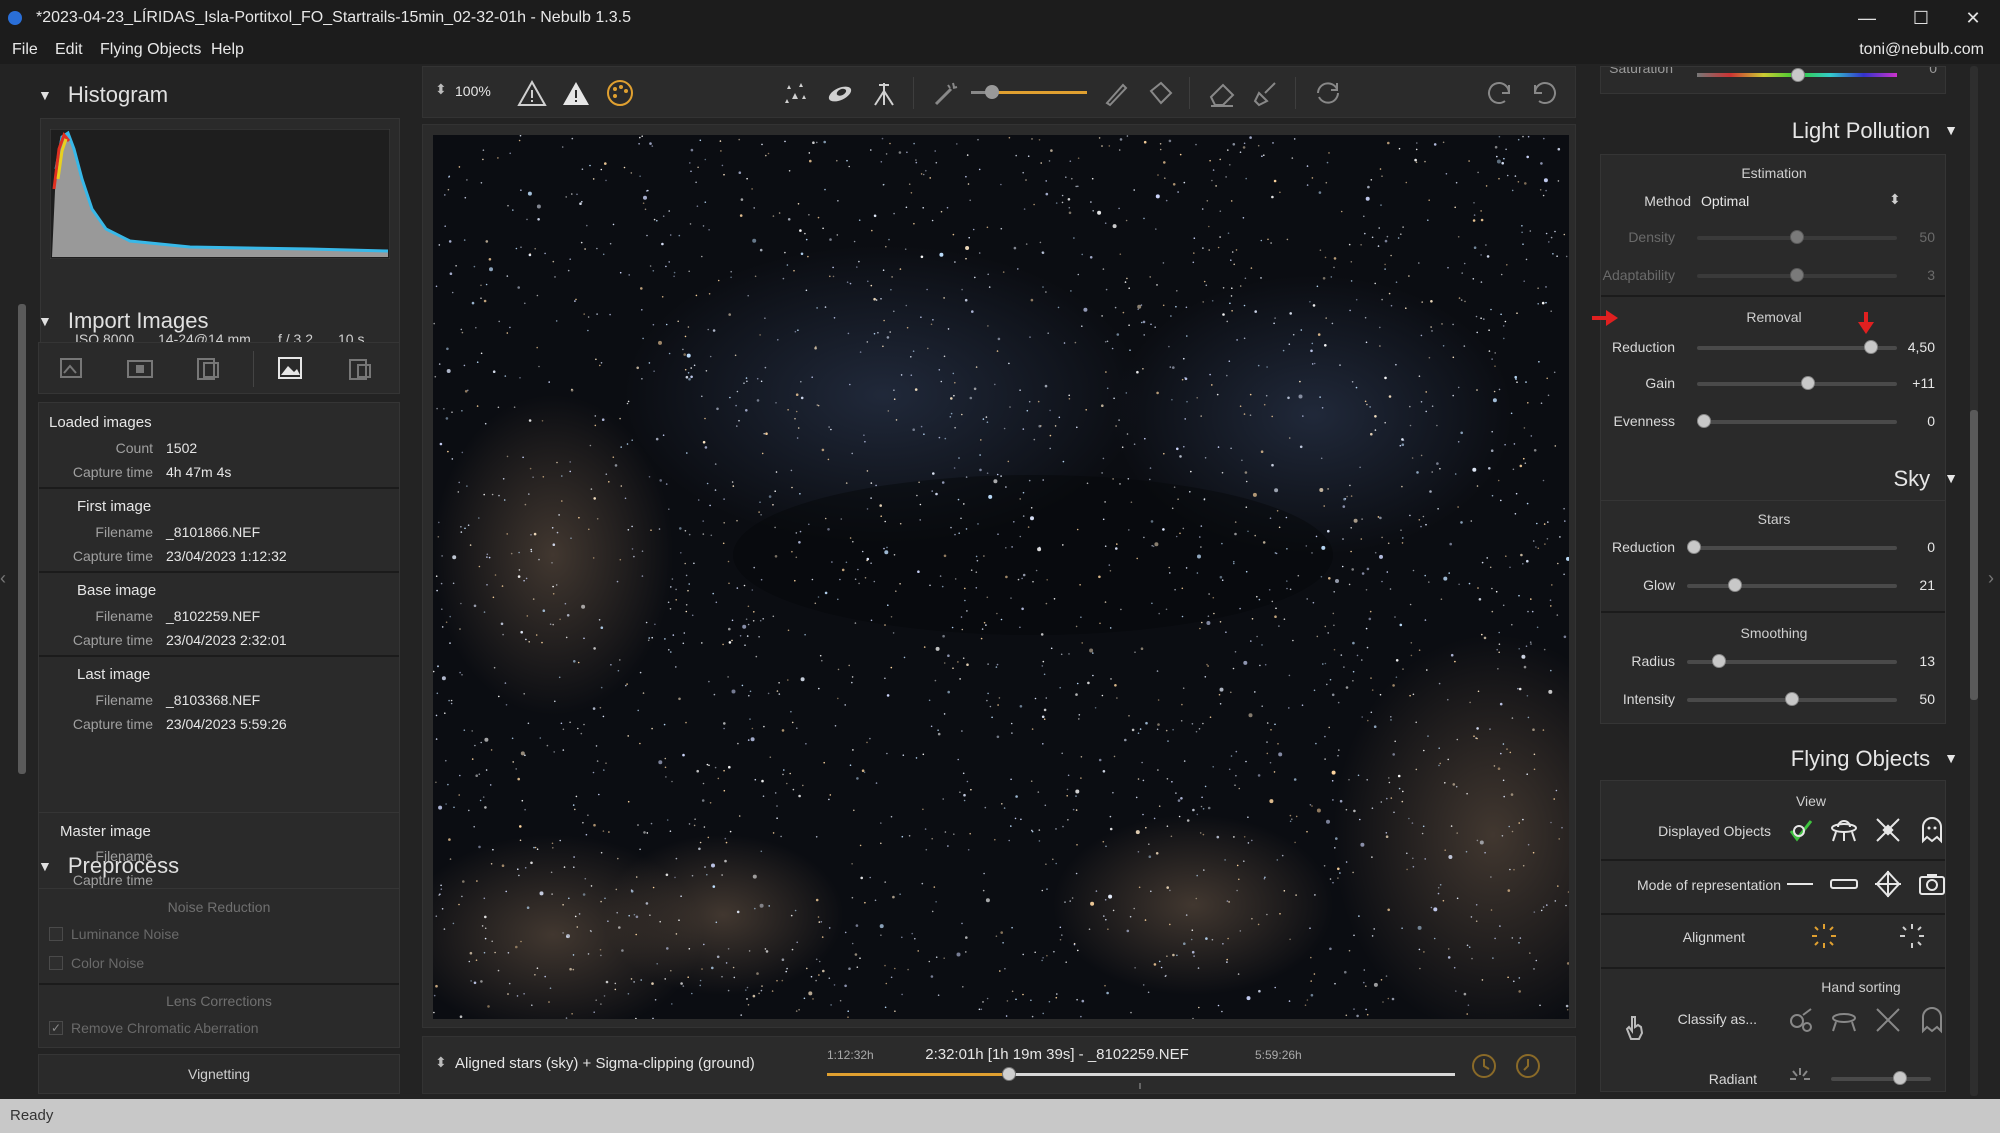 The image size is (2000, 1133). What do you see at coordinates (1725, 201) in the screenshot?
I see `method-select: Optimal` at bounding box center [1725, 201].